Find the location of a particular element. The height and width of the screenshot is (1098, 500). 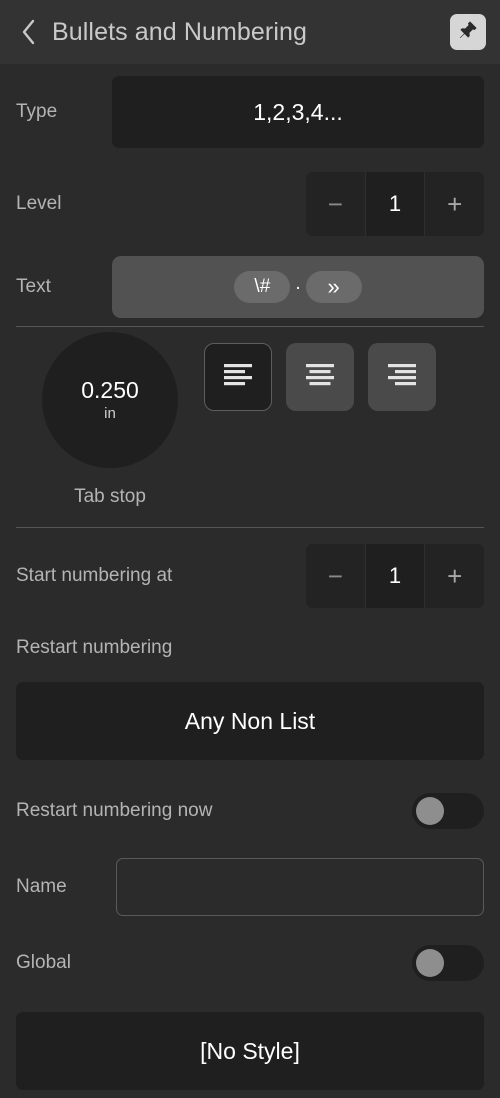

start-numbering-decrement-button: − is located at coordinates (335, 576).